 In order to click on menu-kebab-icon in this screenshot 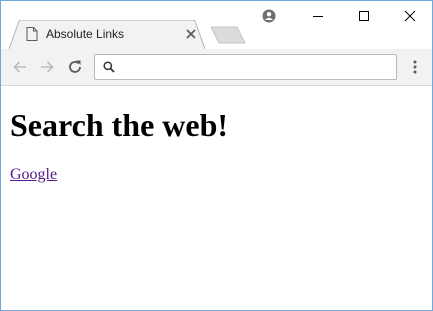, I will do `click(415, 67)`.